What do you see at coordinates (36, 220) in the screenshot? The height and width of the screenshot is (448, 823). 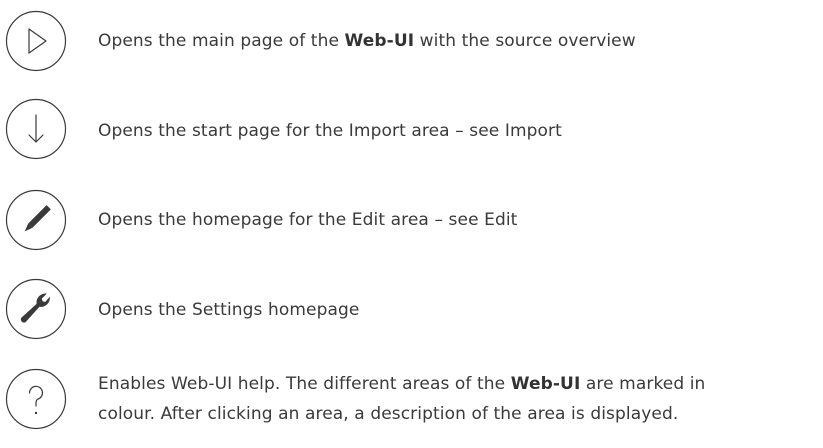 I see `pencil-icon` at bounding box center [36, 220].